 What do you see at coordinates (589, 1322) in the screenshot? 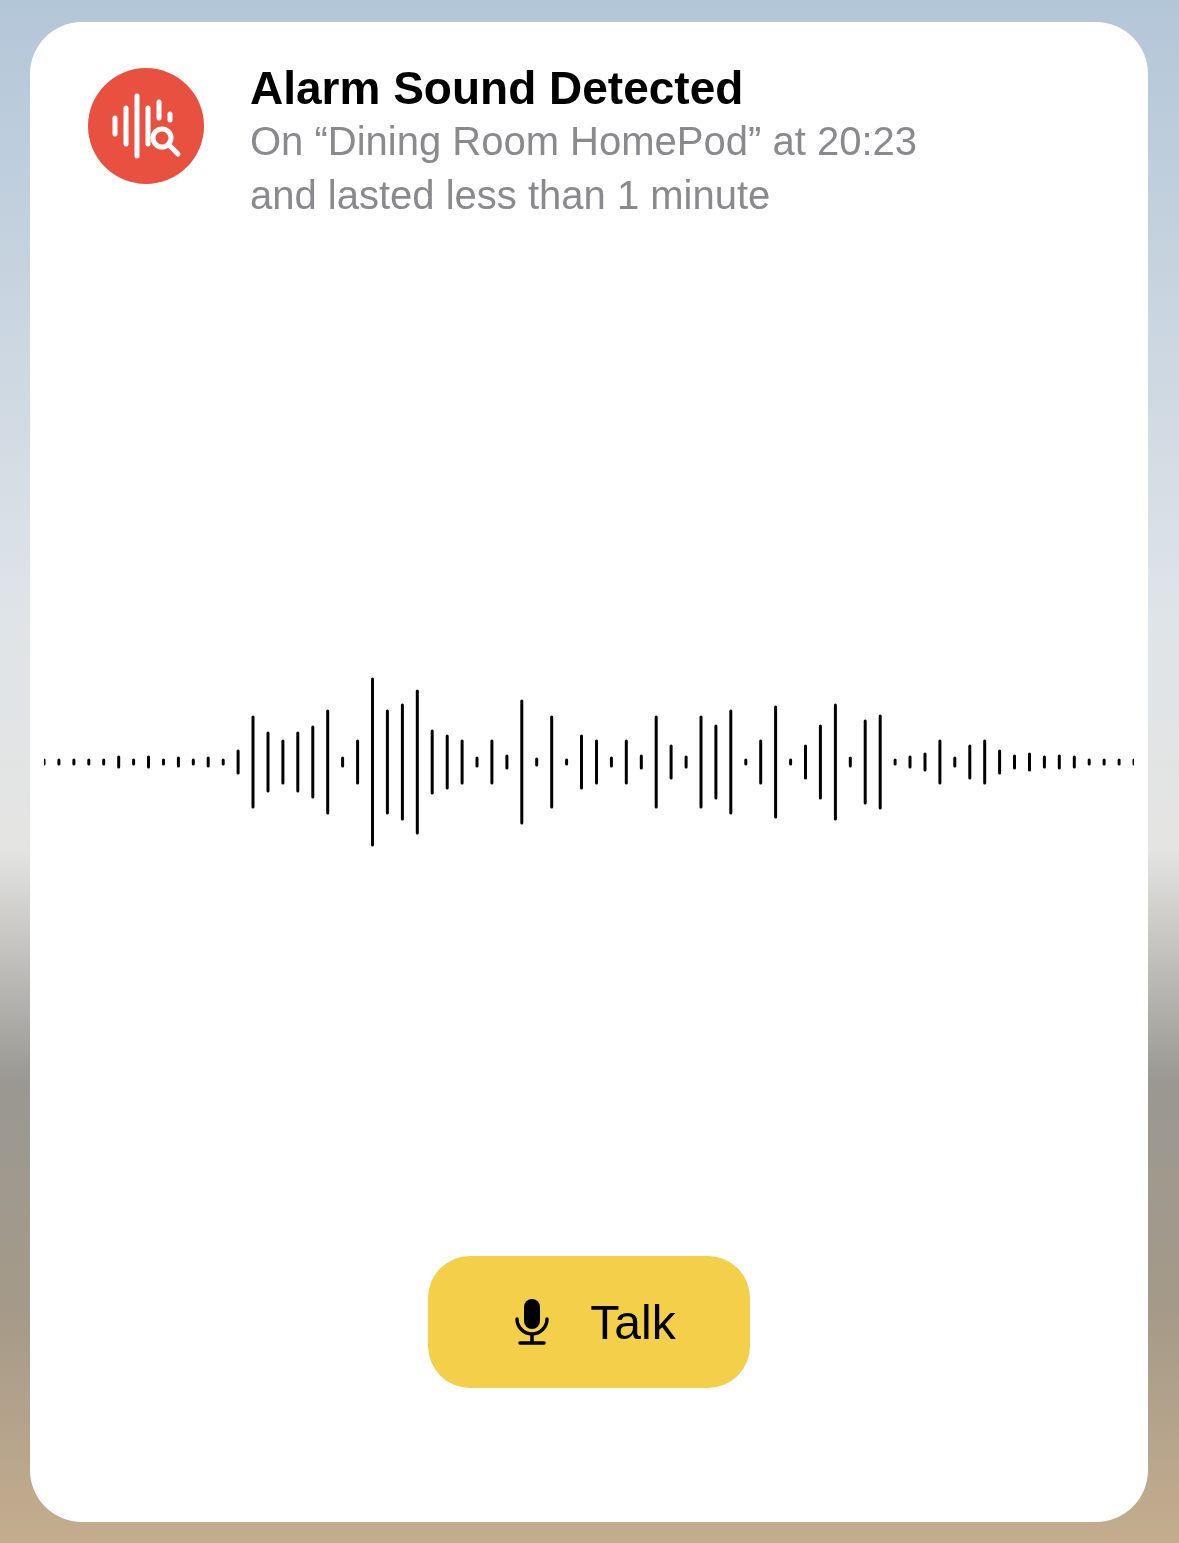
I see `talk-button: Talk` at bounding box center [589, 1322].